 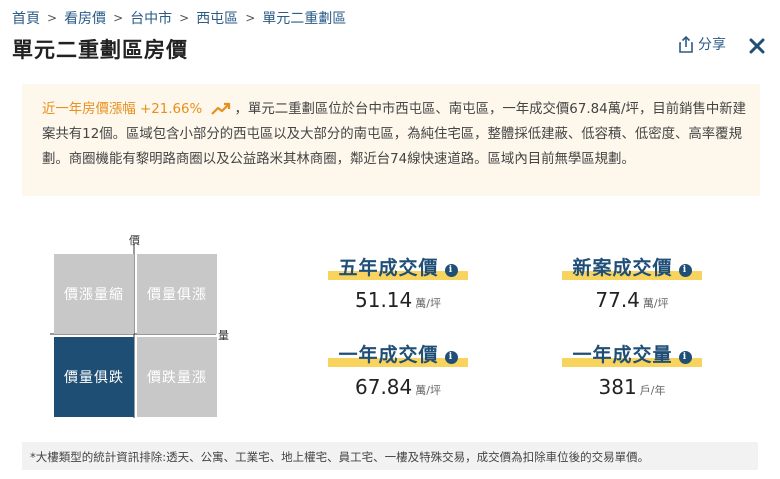 What do you see at coordinates (398, 369) in the screenshot?
I see `stat-one-year-price: 一年成交價 i 67.84 萬/坪` at bounding box center [398, 369].